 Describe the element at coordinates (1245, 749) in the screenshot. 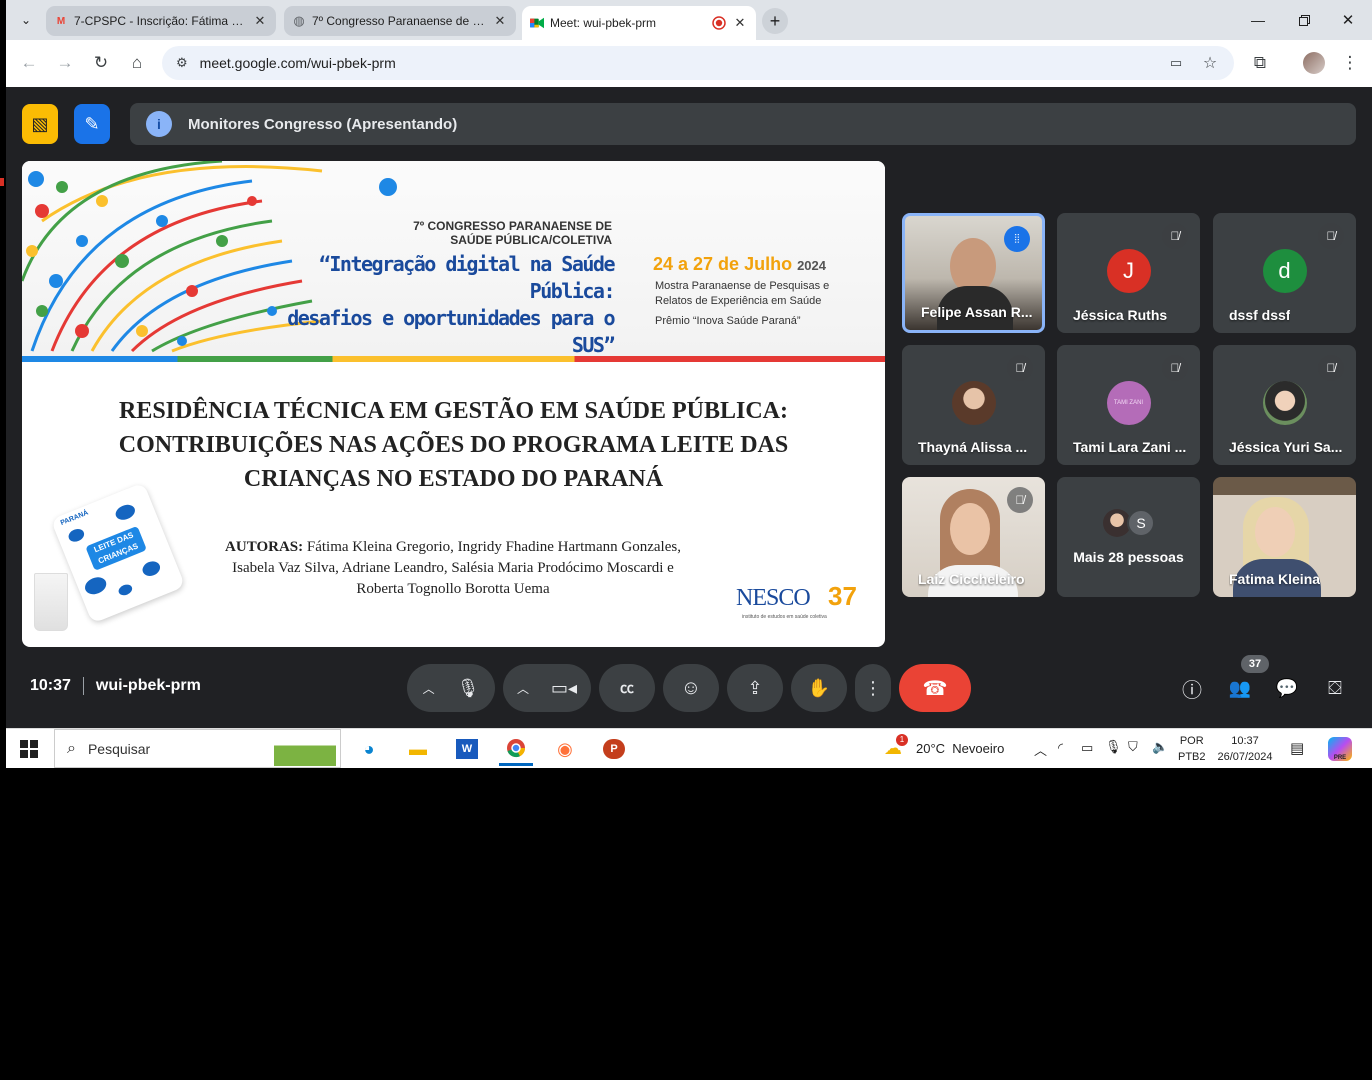

I see `taskbar-clock: 10:37 26/07/2024` at that location.